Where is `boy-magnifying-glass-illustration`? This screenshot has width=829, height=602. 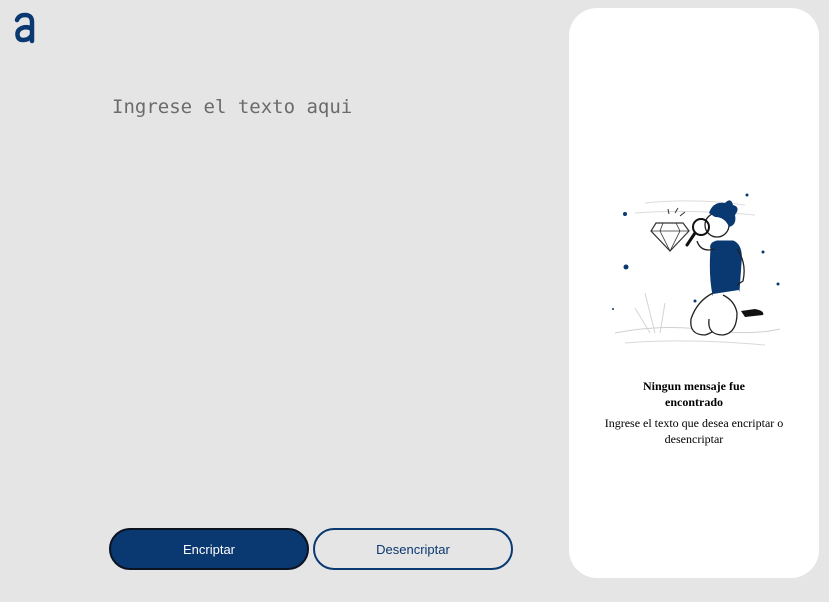 boy-magnifying-glass-illustration is located at coordinates (696, 269).